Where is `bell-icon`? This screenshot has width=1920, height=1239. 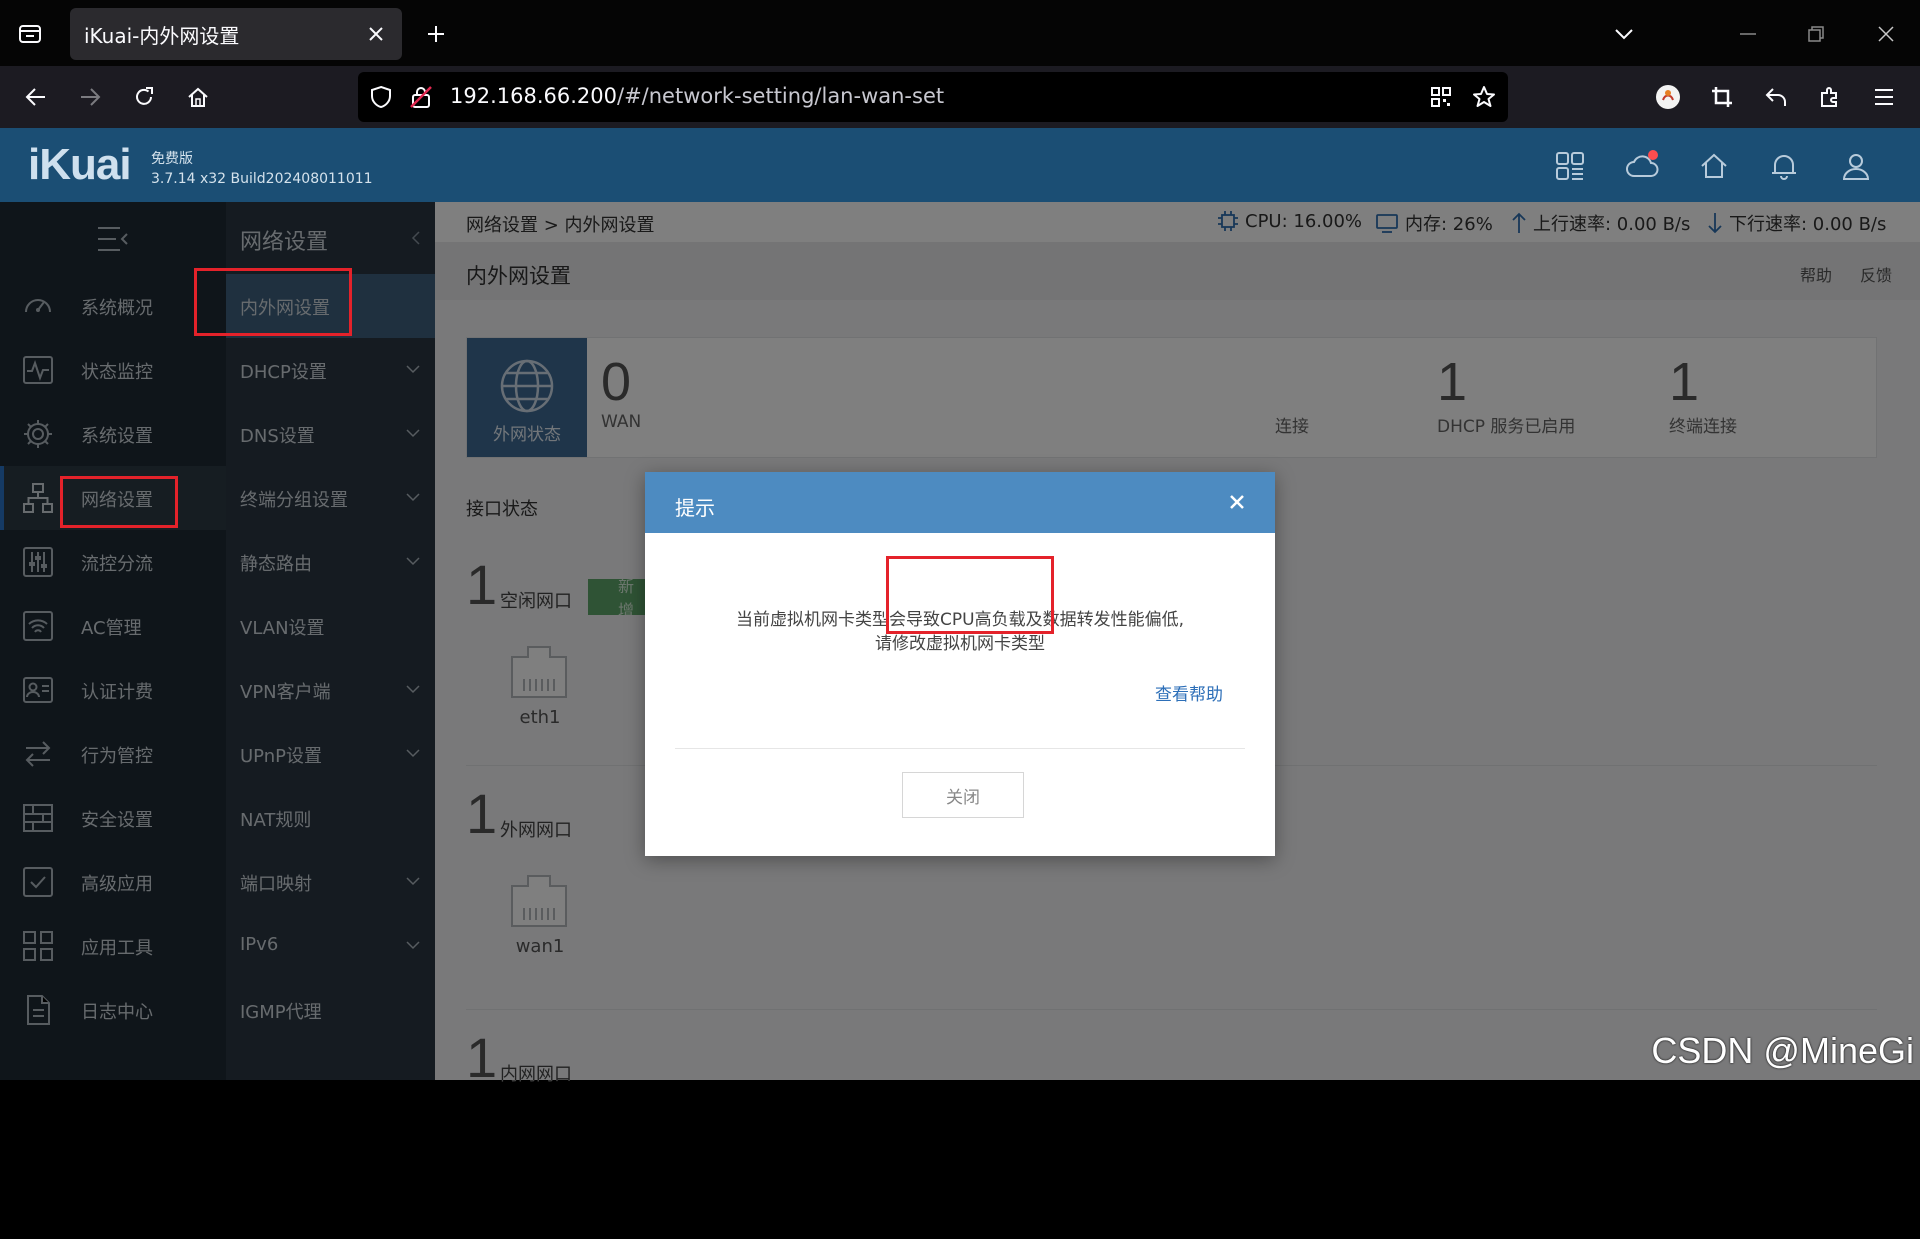 bell-icon is located at coordinates (1784, 166).